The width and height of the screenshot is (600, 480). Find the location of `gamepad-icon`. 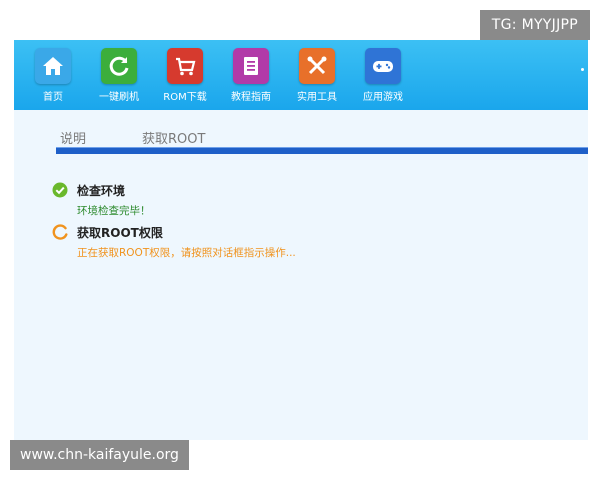

gamepad-icon is located at coordinates (383, 66).